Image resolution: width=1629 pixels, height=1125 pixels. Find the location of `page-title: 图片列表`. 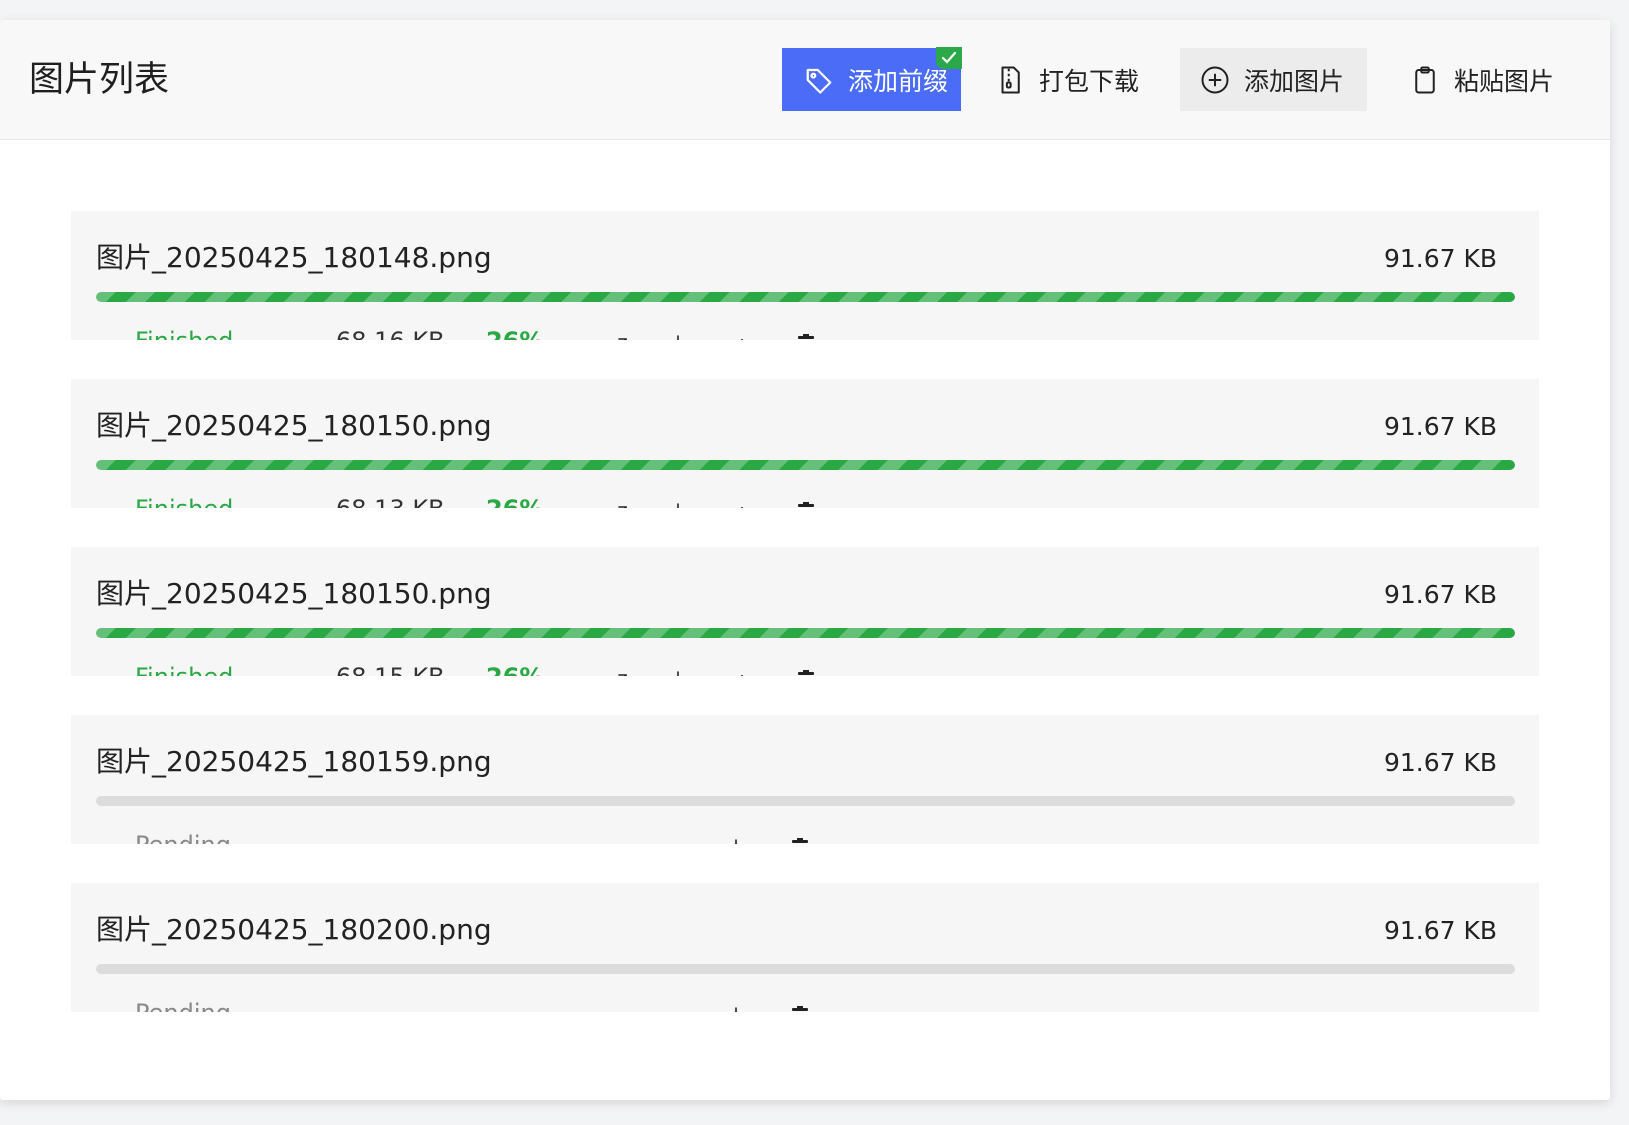

page-title: 图片列表 is located at coordinates (99, 80).